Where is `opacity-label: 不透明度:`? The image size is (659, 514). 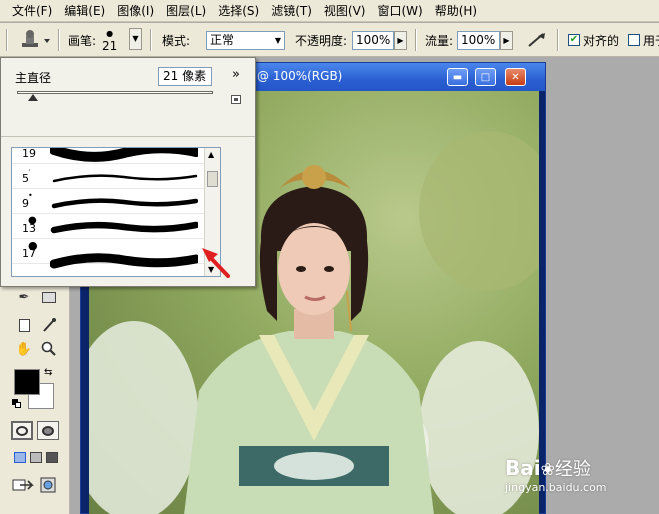 opacity-label: 不透明度: is located at coordinates (321, 40).